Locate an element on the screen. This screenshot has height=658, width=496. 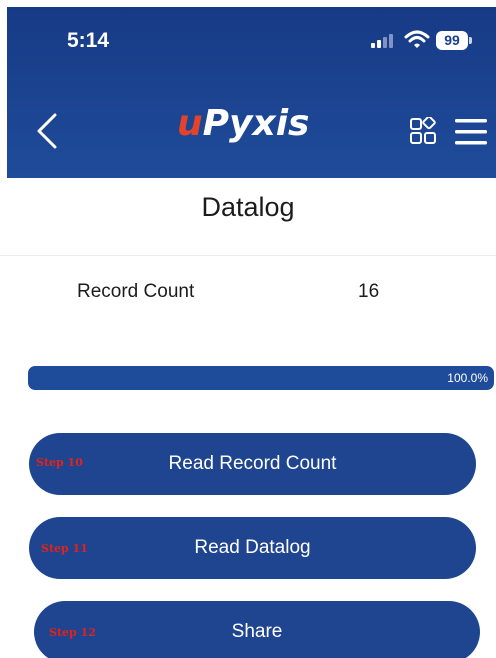
share-button: Share is located at coordinates (257, 629).